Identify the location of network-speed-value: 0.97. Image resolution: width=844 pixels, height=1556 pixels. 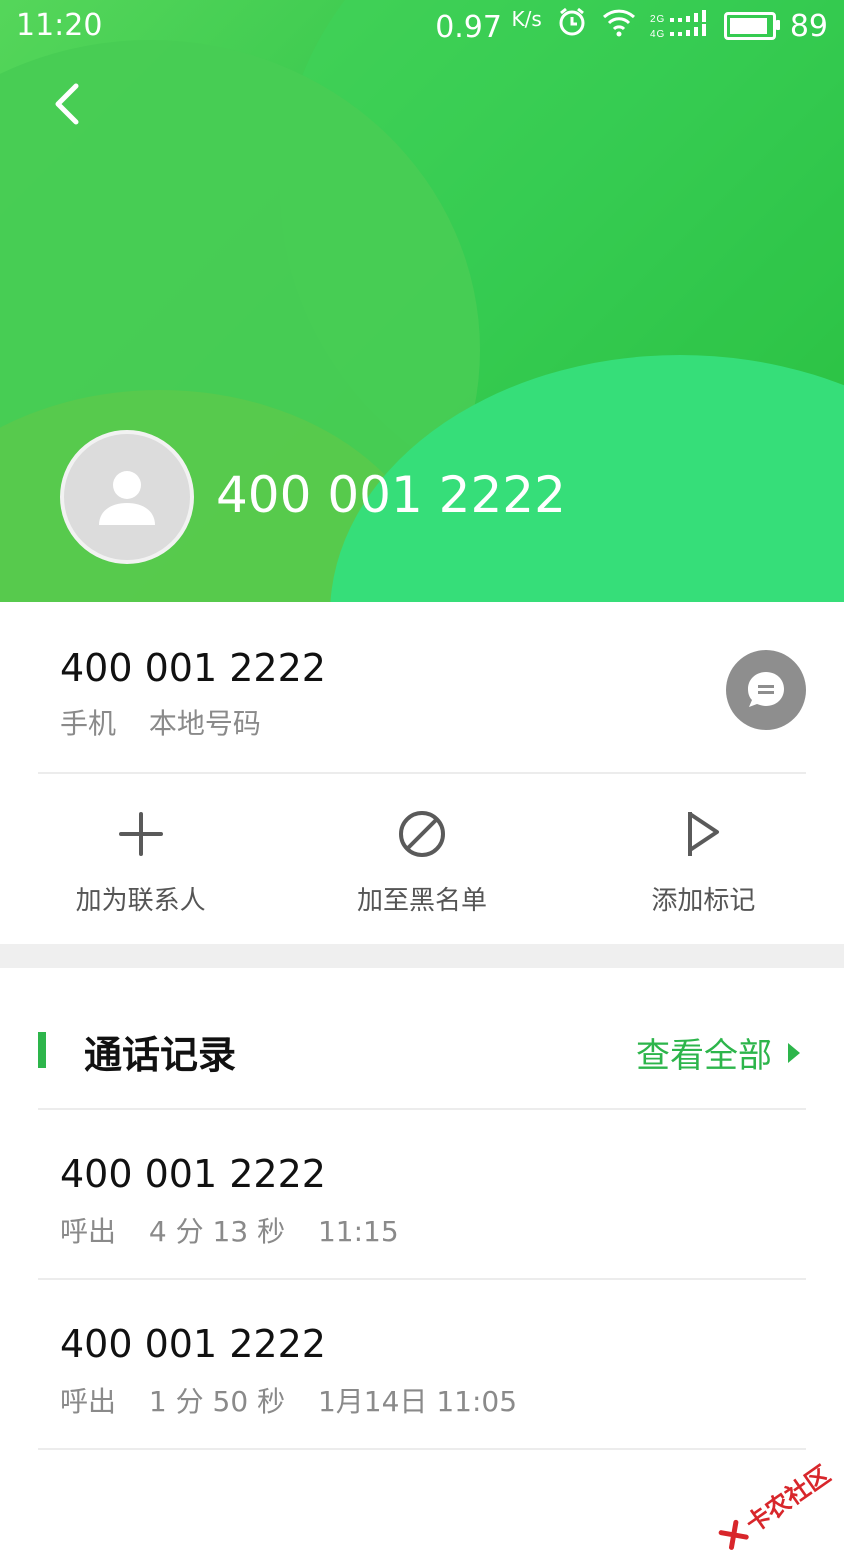
(468, 27).